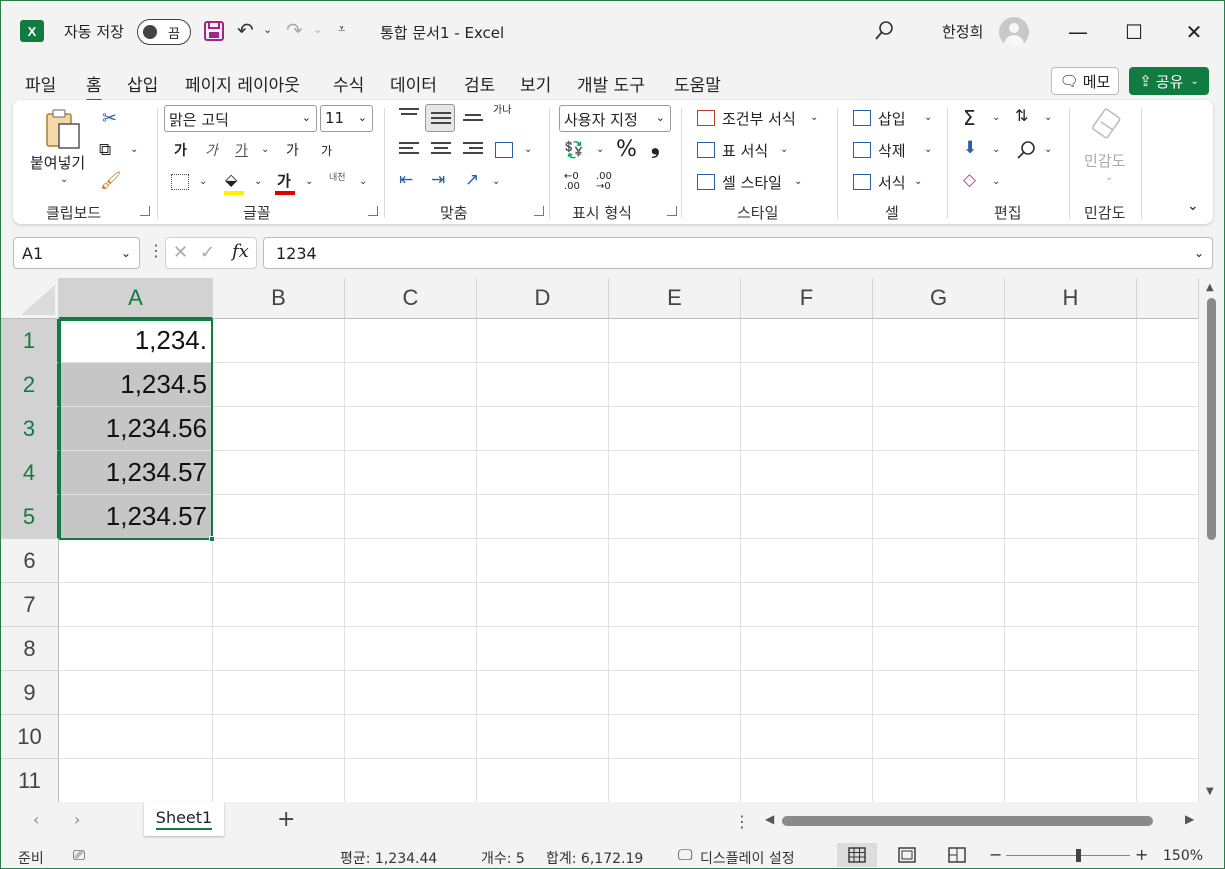  I want to click on decrease-indent-icon: ⇤, so click(406, 180).